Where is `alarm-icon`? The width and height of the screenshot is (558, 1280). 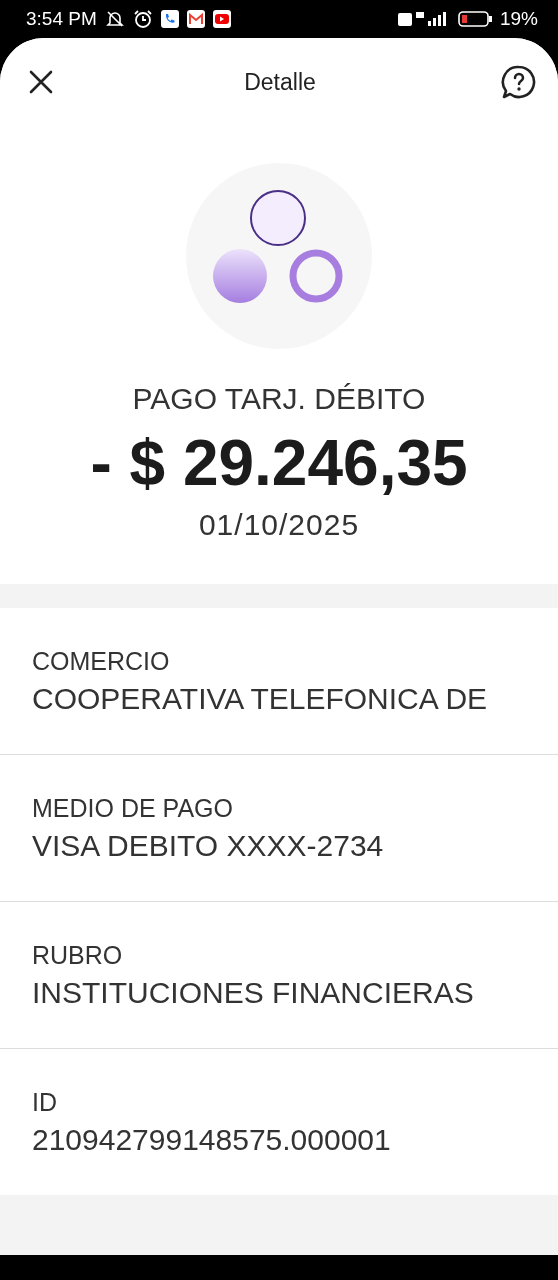
alarm-icon is located at coordinates (142, 19).